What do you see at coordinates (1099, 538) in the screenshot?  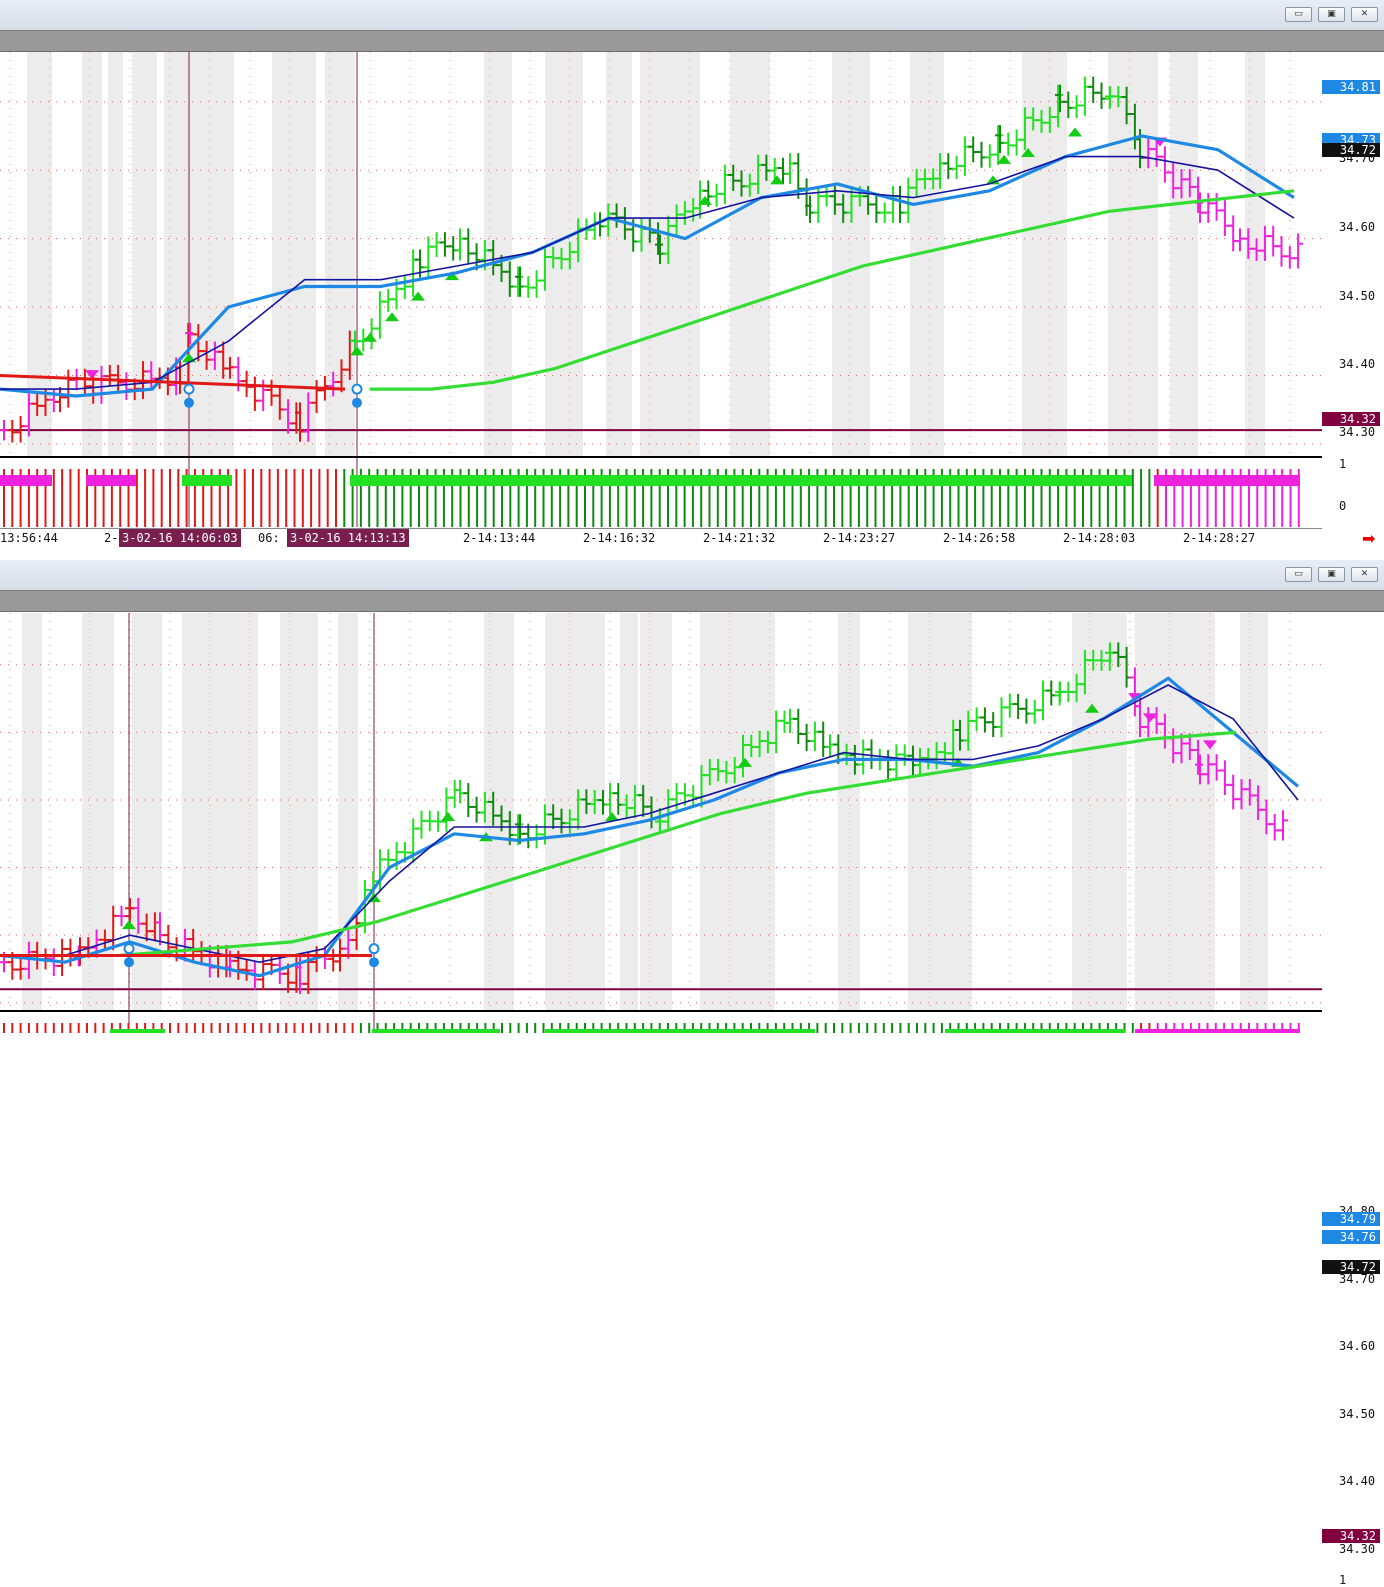 I see `time-label: 2-14:28:03` at bounding box center [1099, 538].